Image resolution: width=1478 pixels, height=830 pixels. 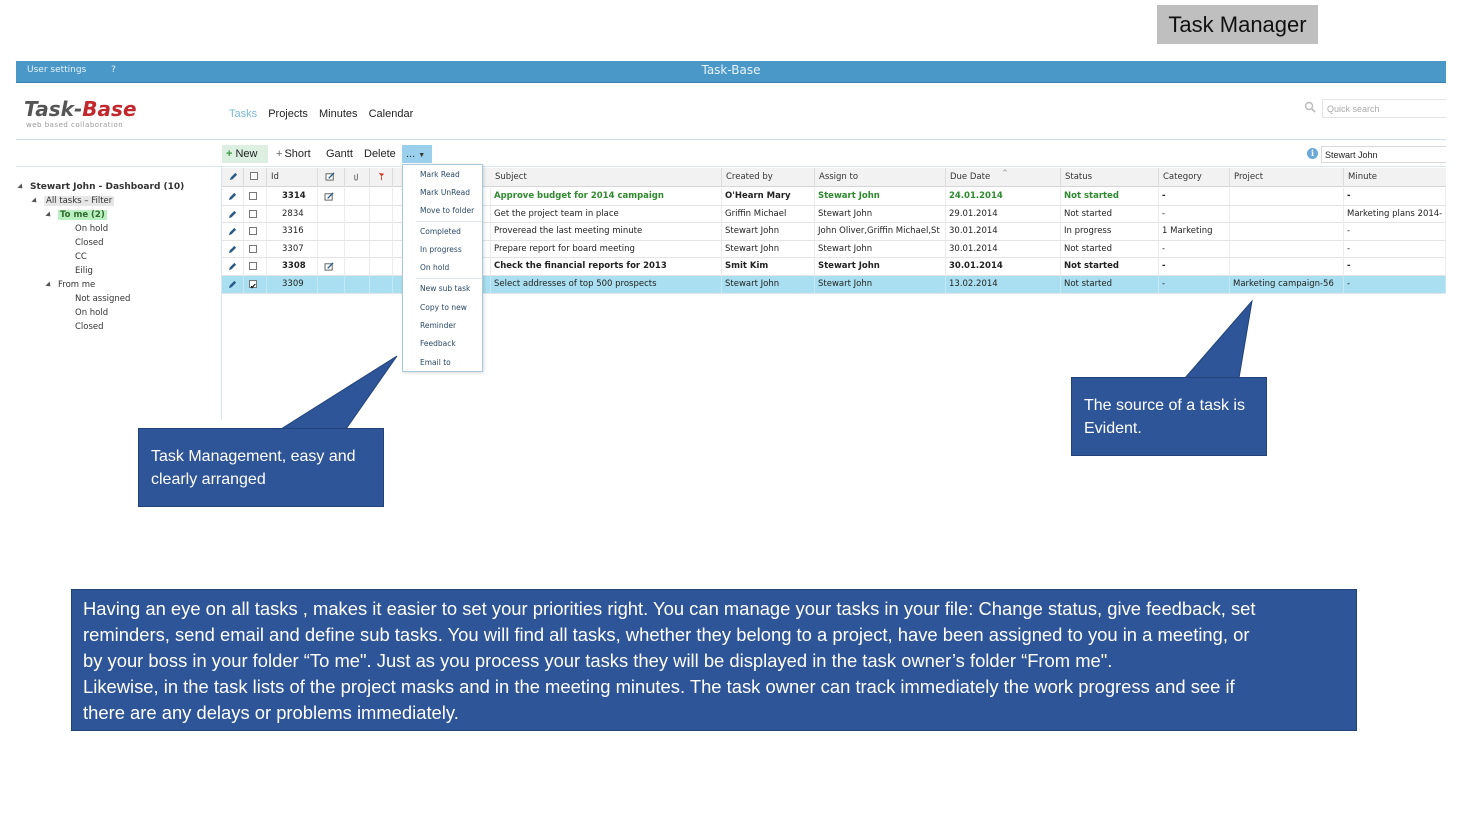 I want to click on category-cell: -, so click(x=1194, y=284).